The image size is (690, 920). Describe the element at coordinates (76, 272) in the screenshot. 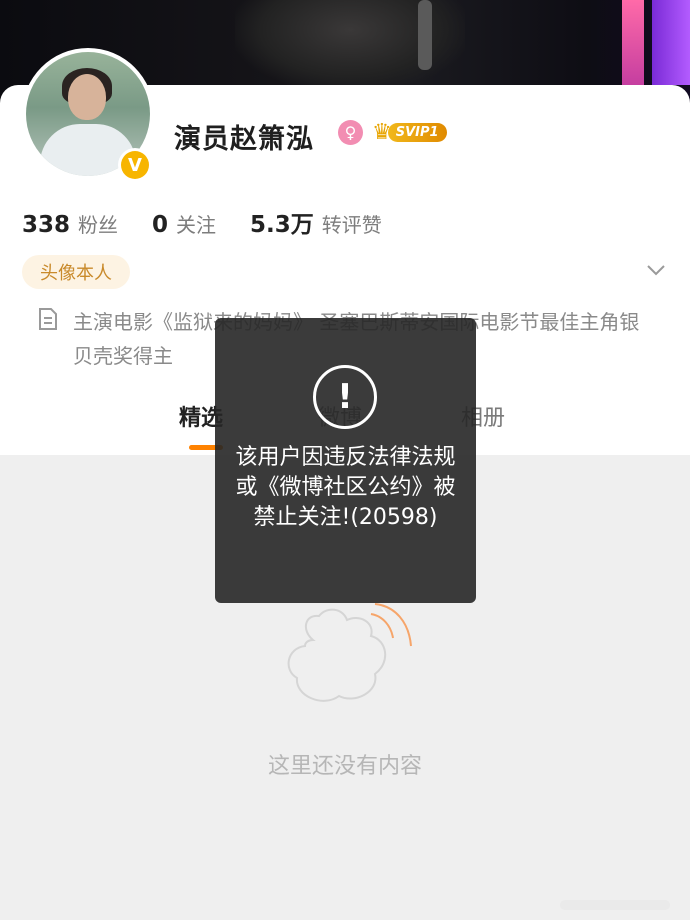

I see `avatar-verified-tag: 头像本人` at that location.